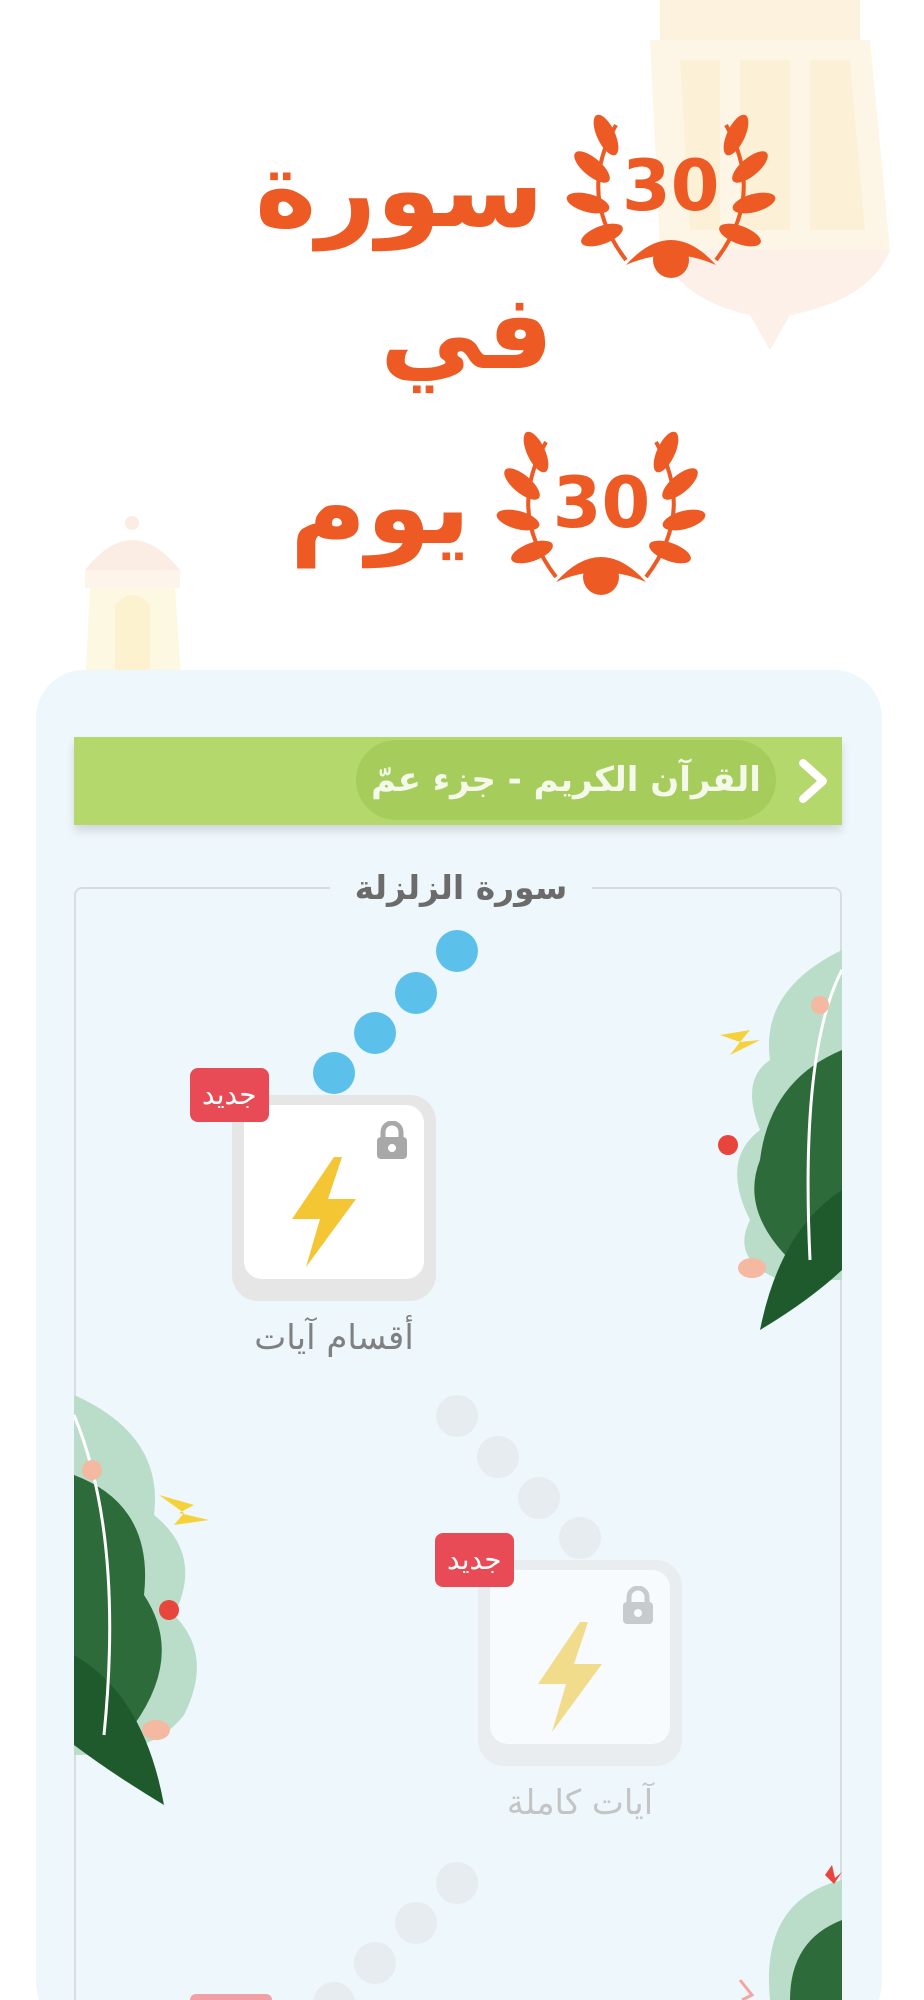  I want to click on new-badge, so click(231, 1997).